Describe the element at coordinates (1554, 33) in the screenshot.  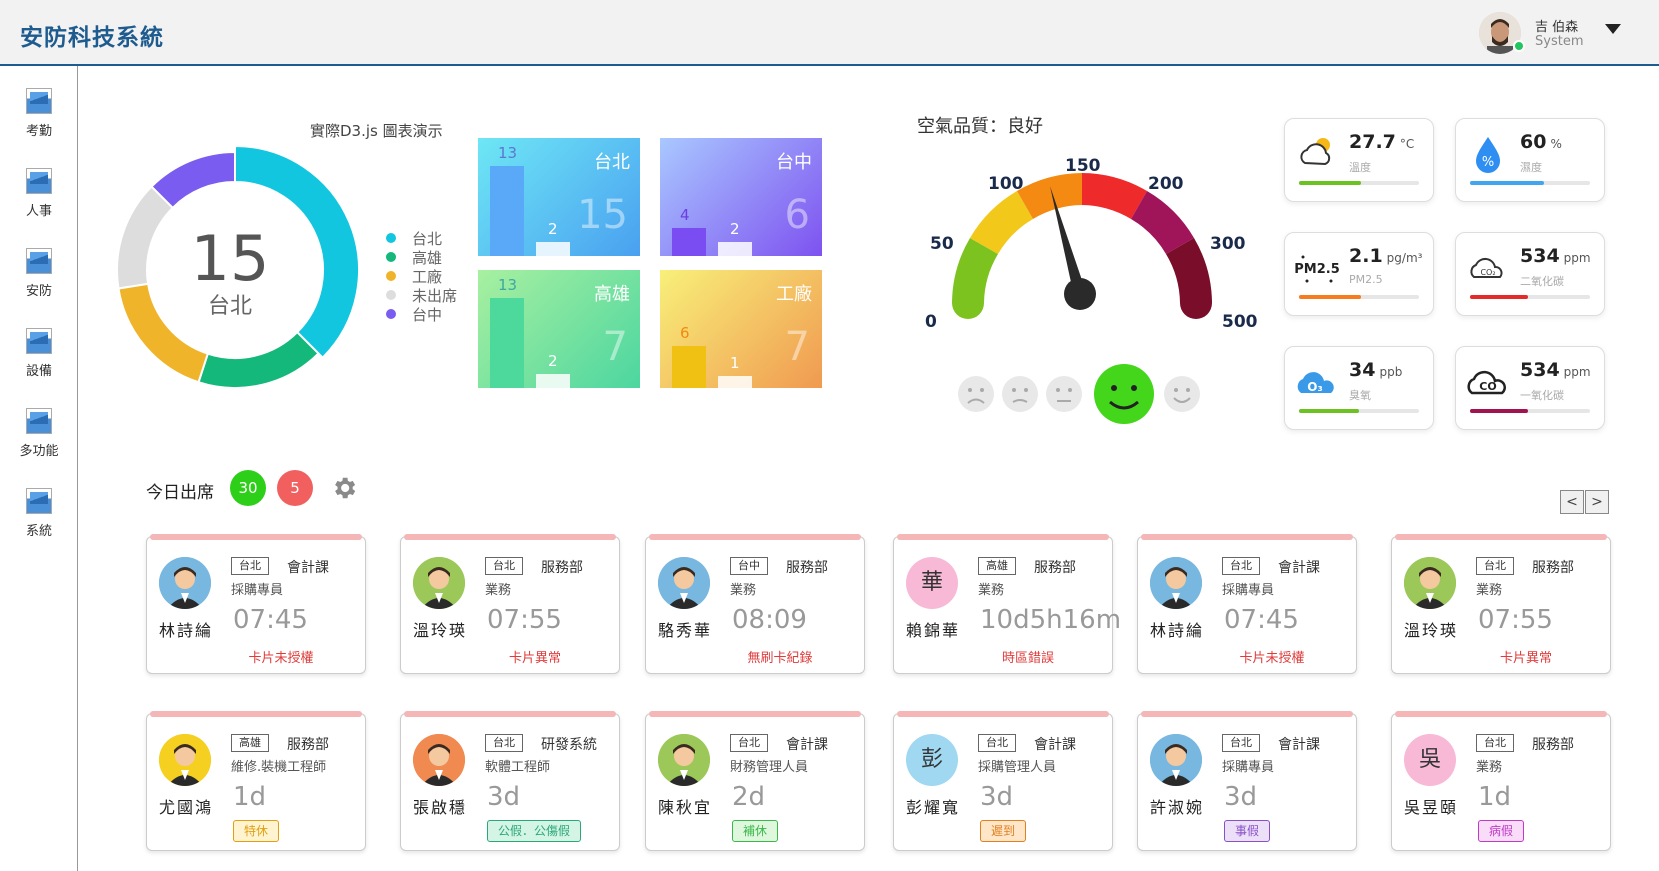
I see `user-menu: 吉 伯森 System` at that location.